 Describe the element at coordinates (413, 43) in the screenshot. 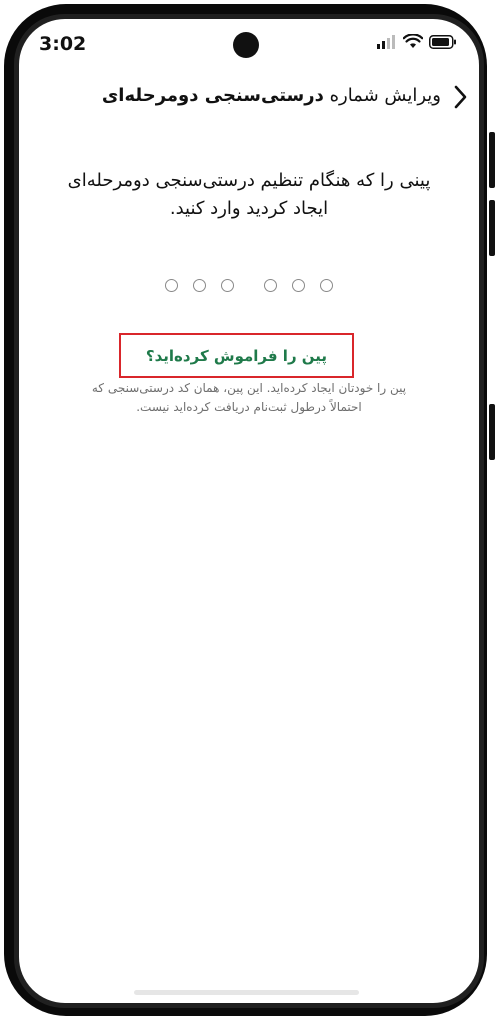

I see `wifi-icon` at that location.